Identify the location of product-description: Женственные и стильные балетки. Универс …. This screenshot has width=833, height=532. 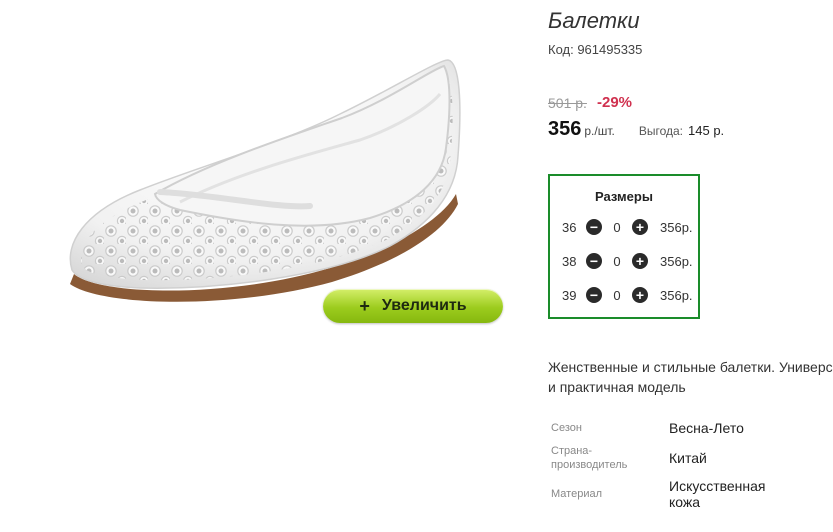
(690, 377).